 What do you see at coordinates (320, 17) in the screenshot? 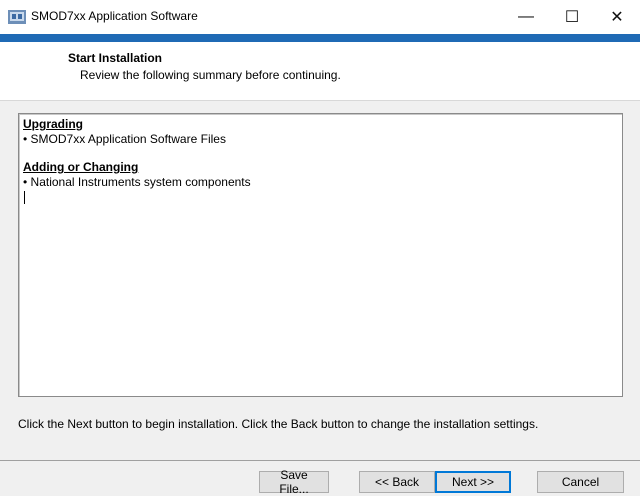
I see `title-bar: SMOD7xx Application Software — ☐ ✕` at bounding box center [320, 17].